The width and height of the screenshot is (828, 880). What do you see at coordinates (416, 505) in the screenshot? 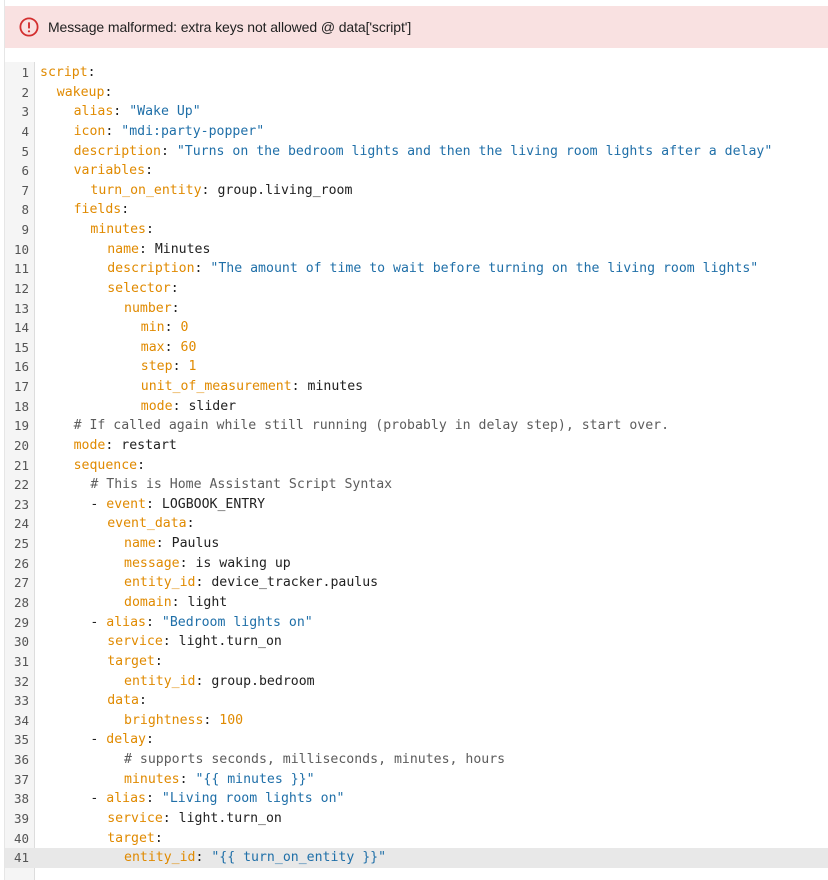
I see `code-line: 23 - event: LOGBOOK_ENTRY` at bounding box center [416, 505].